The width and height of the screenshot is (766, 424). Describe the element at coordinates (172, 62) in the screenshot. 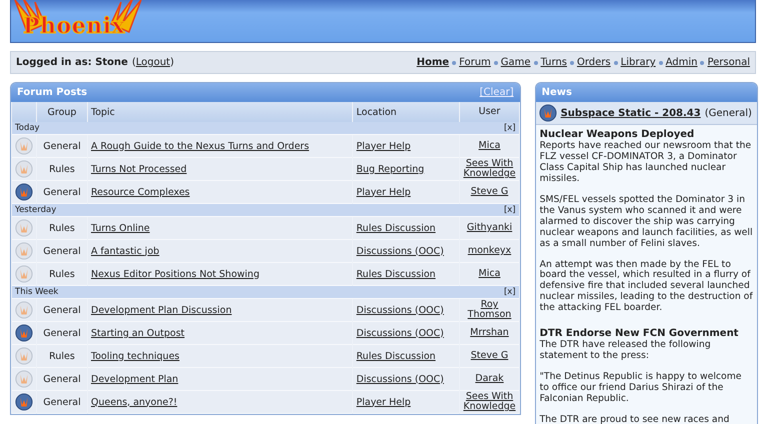

I see `paren-text: )` at that location.